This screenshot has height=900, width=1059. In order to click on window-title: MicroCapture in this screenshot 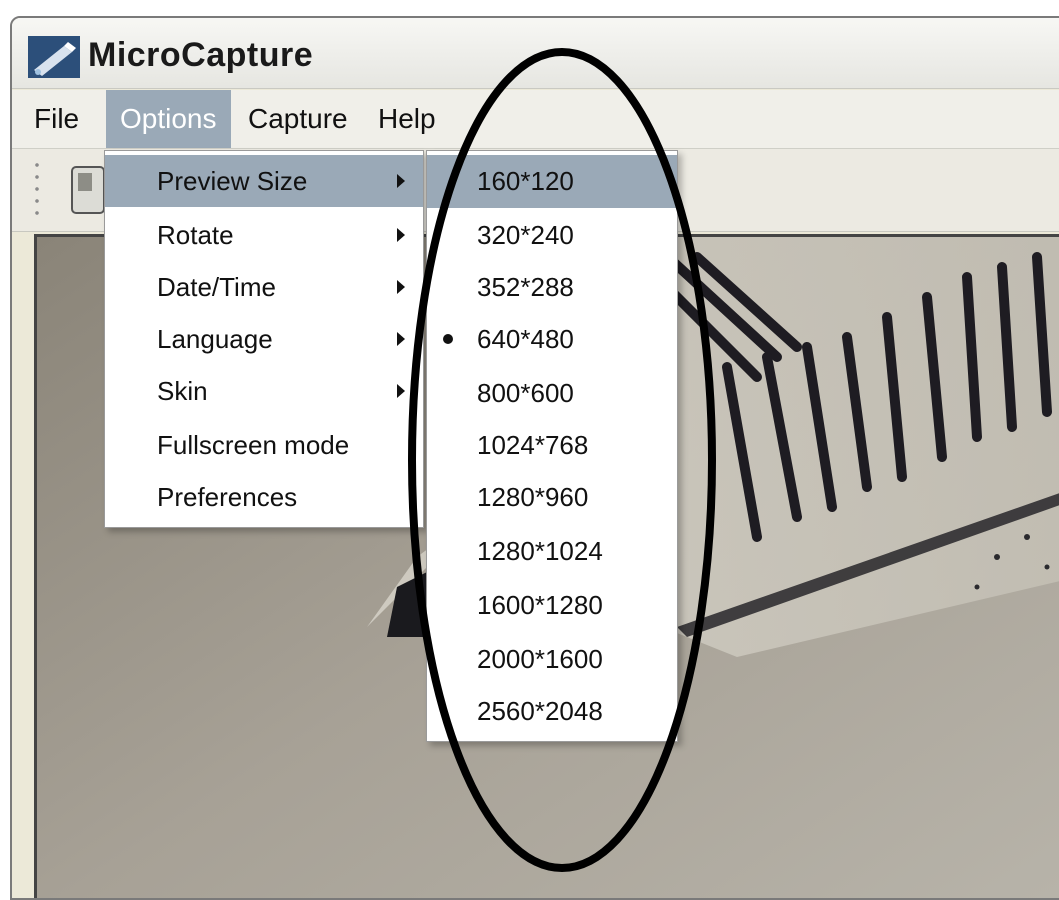, I will do `click(201, 55)`.